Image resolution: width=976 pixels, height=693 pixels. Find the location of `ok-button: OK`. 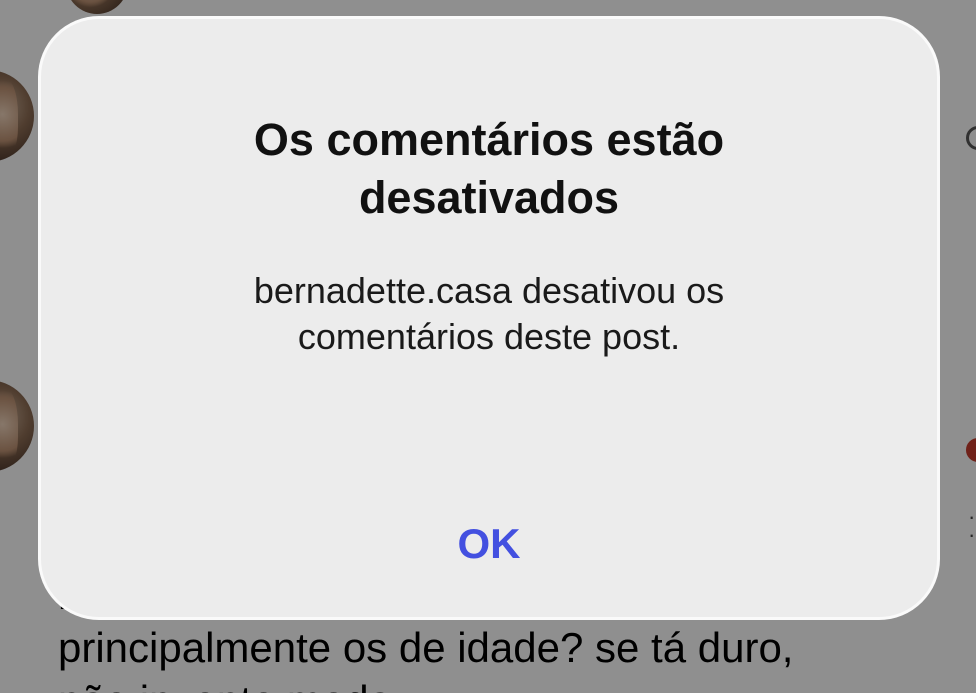

ok-button: OK is located at coordinates (489, 544).